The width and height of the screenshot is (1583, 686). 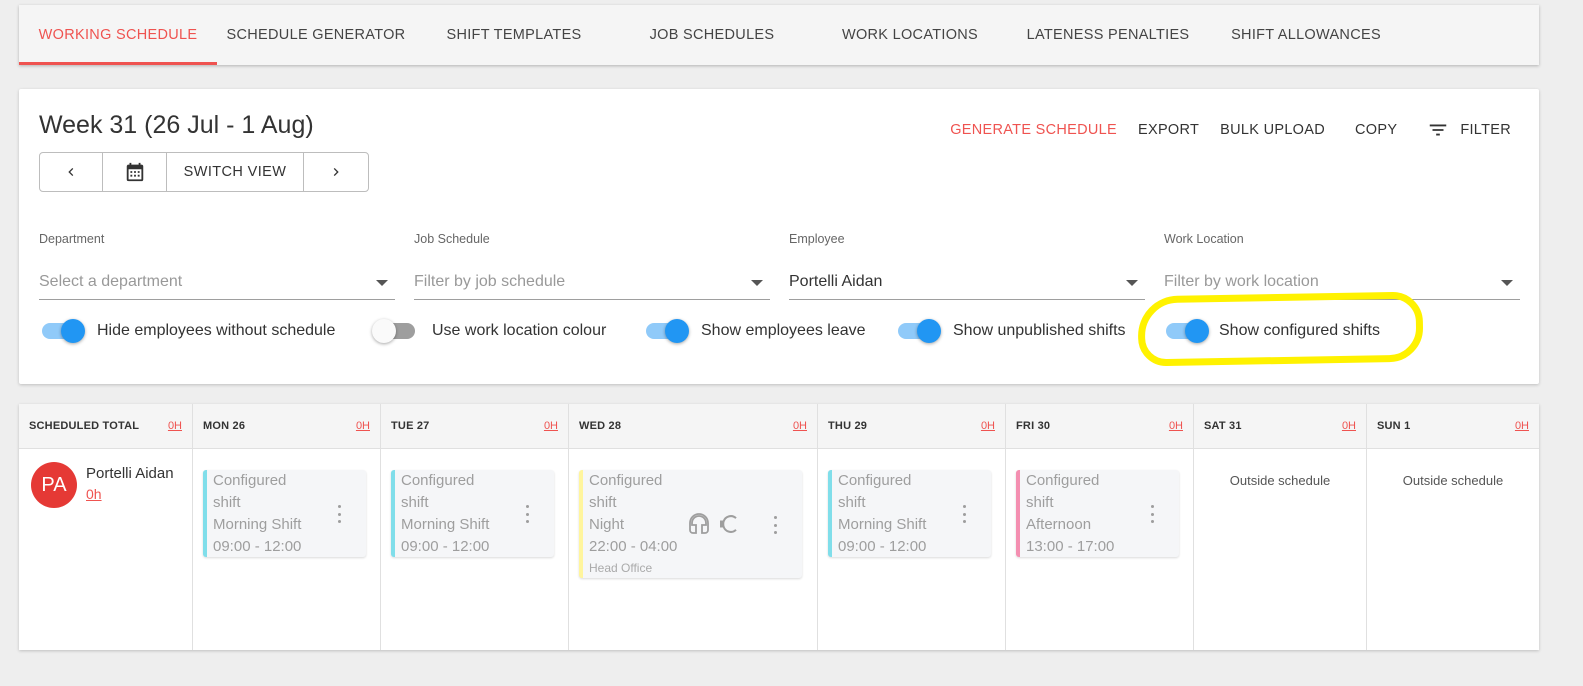 What do you see at coordinates (257, 524) in the screenshot?
I see `shift-name: Morning Shift` at bounding box center [257, 524].